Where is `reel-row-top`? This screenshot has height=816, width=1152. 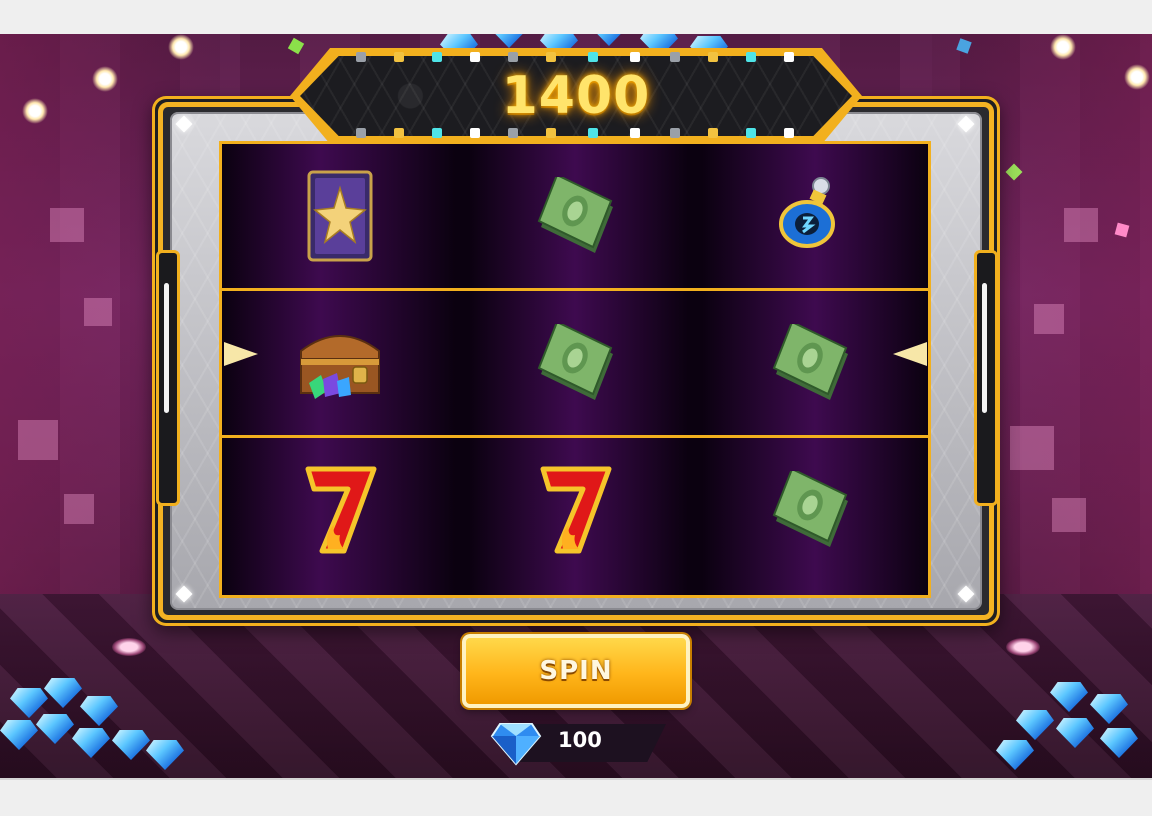 reel-row-top is located at coordinates (575, 216).